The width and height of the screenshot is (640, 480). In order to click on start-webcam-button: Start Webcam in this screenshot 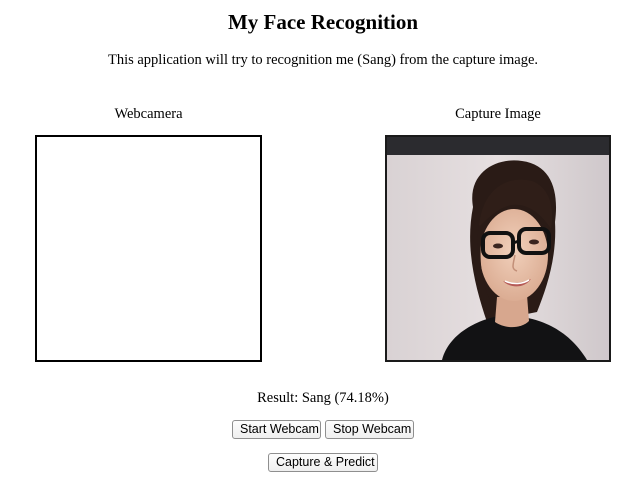, I will do `click(276, 429)`.